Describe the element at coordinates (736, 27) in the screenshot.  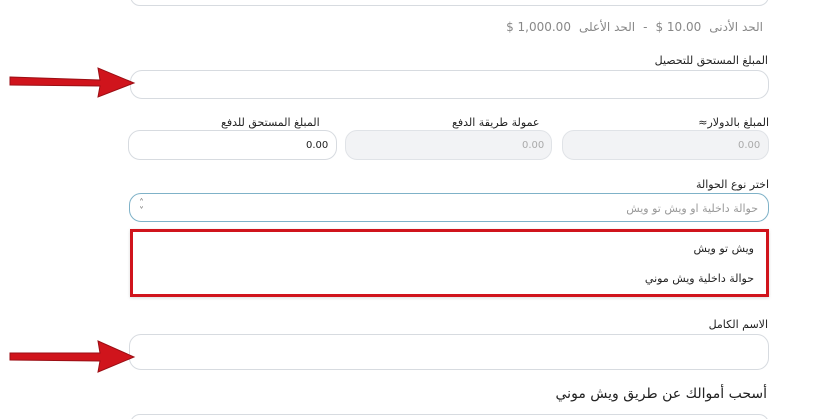
I see `min-limit-label: الحد الأدنى` at that location.